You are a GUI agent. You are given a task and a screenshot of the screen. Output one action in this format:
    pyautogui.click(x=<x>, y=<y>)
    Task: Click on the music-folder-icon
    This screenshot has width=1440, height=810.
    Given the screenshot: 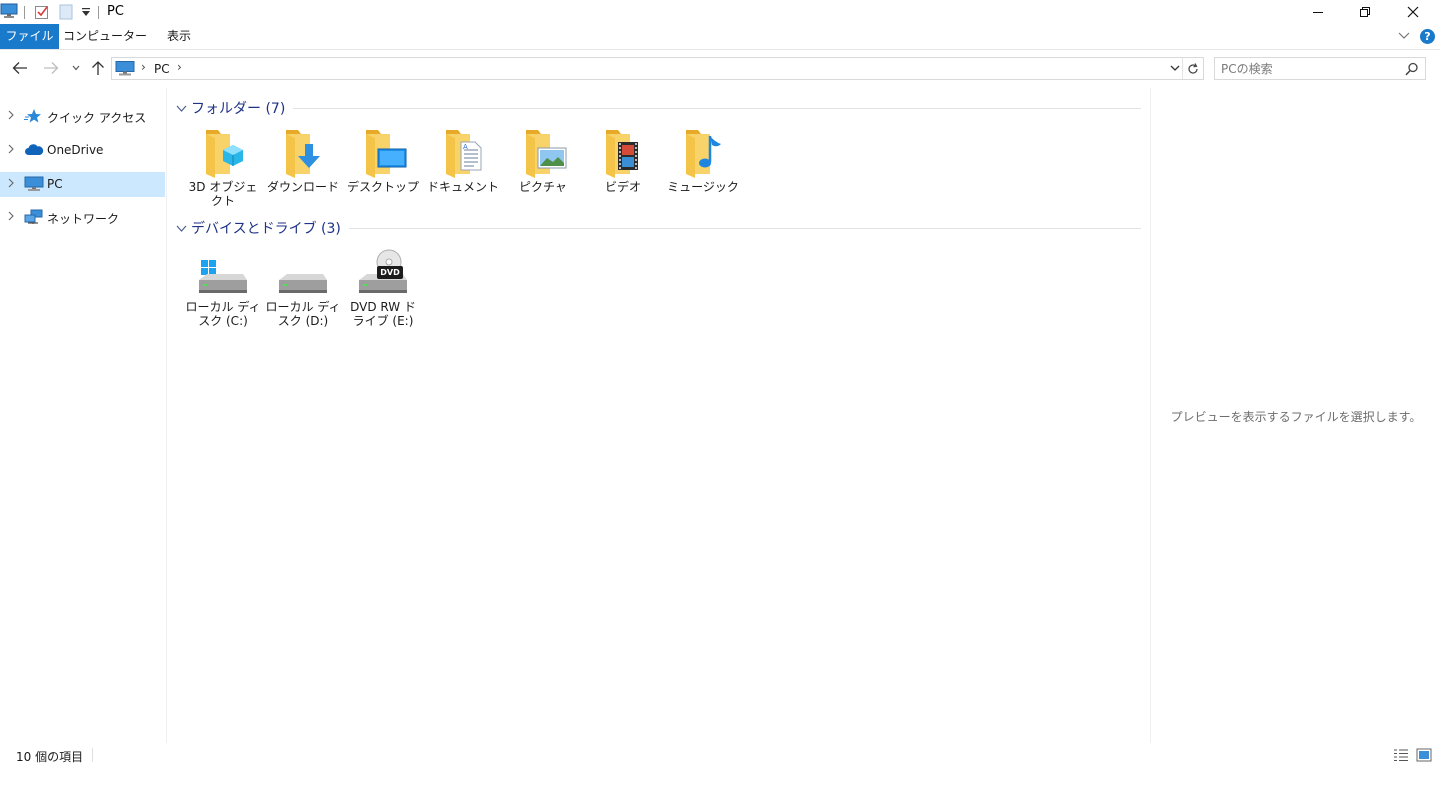 What is the action you would take?
    pyautogui.click(x=703, y=153)
    